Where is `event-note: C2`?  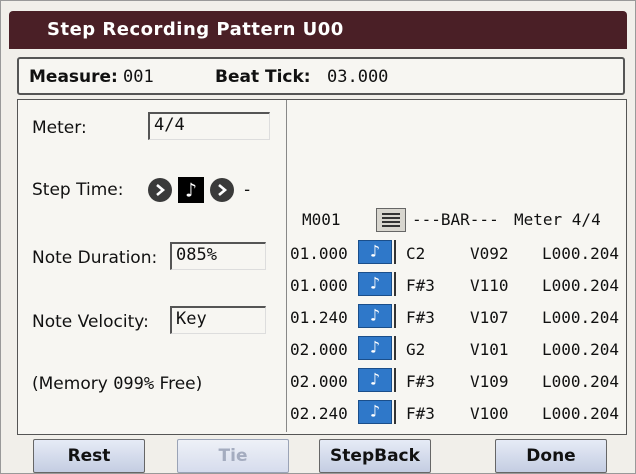 event-note: C2 is located at coordinates (416, 253).